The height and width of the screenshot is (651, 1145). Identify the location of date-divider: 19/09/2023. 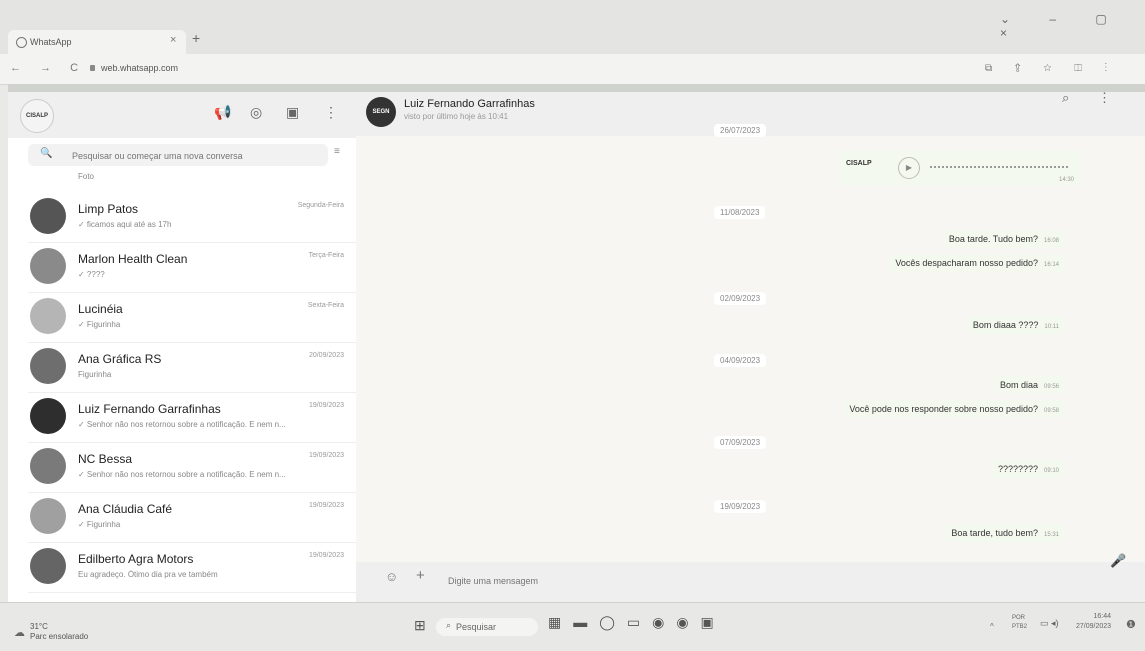
(740, 506).